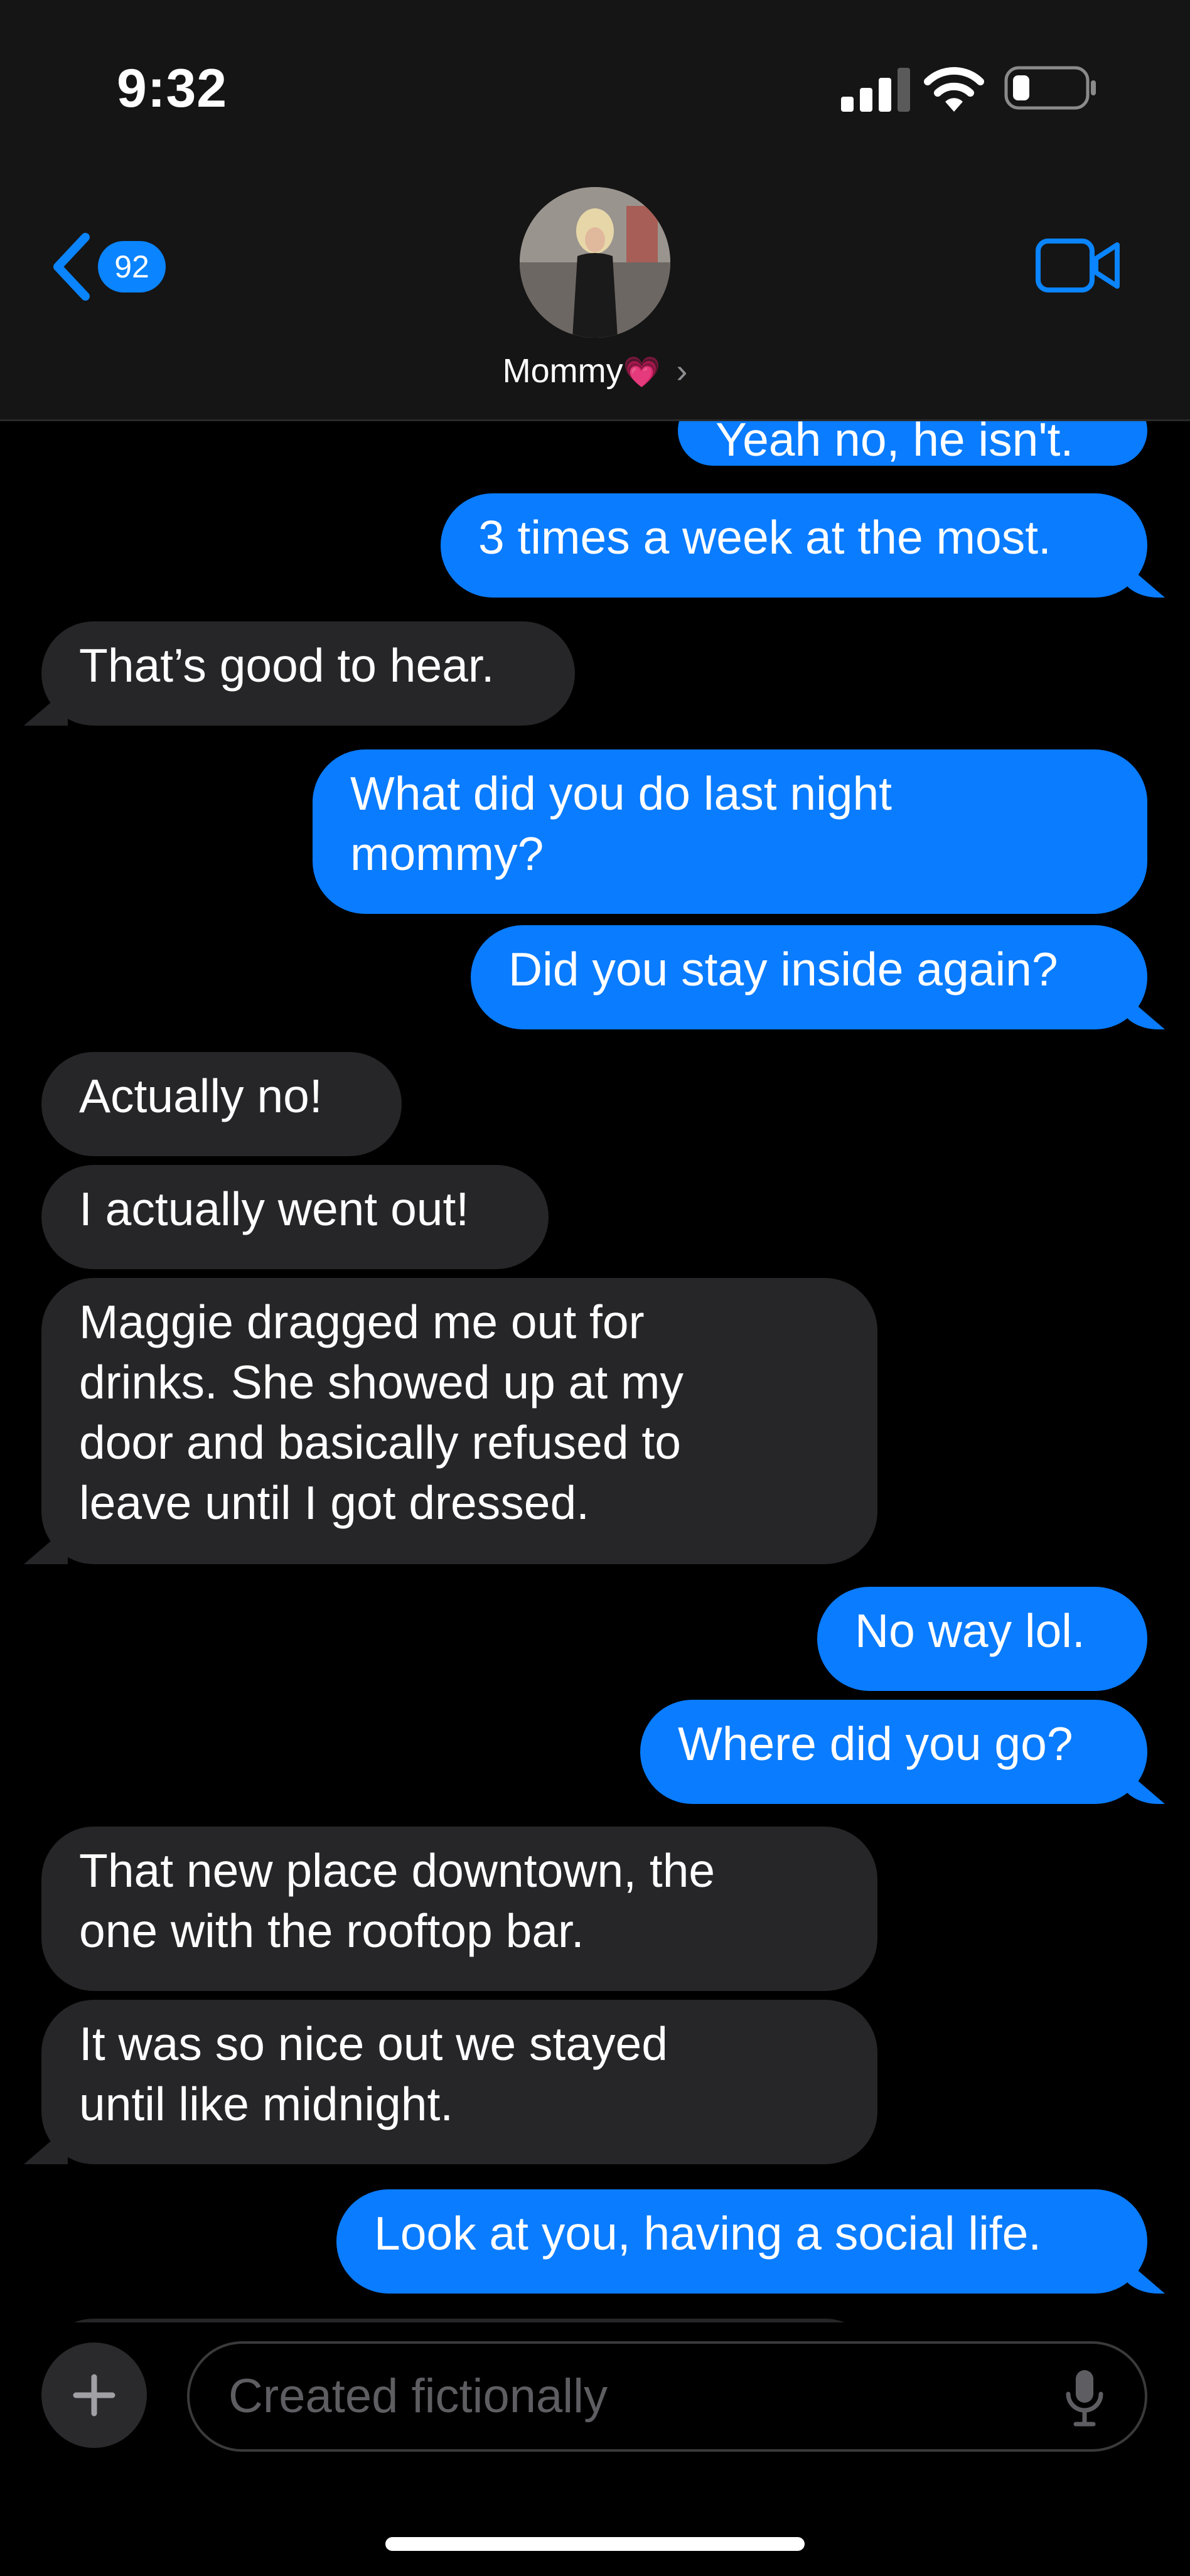 This screenshot has width=1190, height=2576. I want to click on message-bubble-received: I actually went out!, so click(295, 1217).